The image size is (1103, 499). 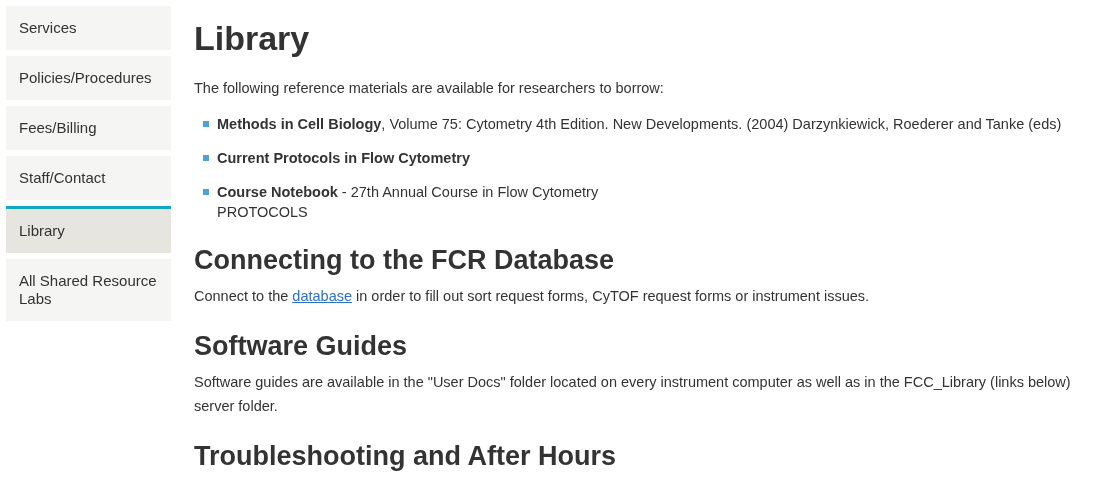 What do you see at coordinates (88, 290) in the screenshot?
I see `sidebar-item: All Shared Resource Labs` at bounding box center [88, 290].